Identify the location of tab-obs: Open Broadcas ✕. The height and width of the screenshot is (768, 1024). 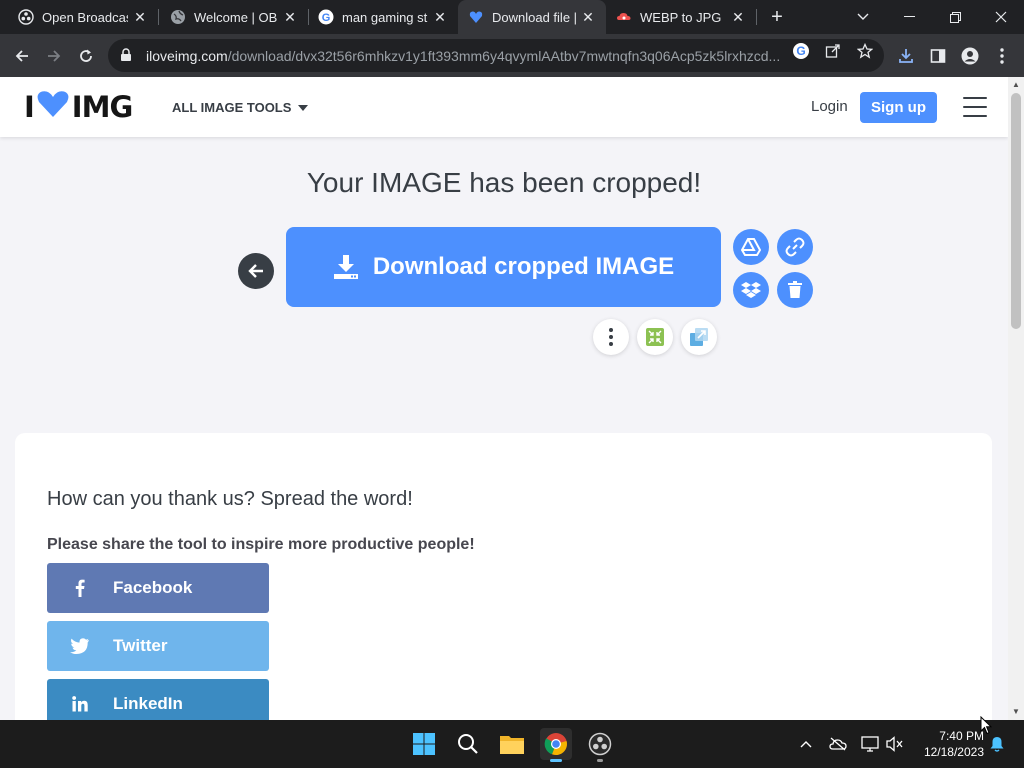
(83, 17).